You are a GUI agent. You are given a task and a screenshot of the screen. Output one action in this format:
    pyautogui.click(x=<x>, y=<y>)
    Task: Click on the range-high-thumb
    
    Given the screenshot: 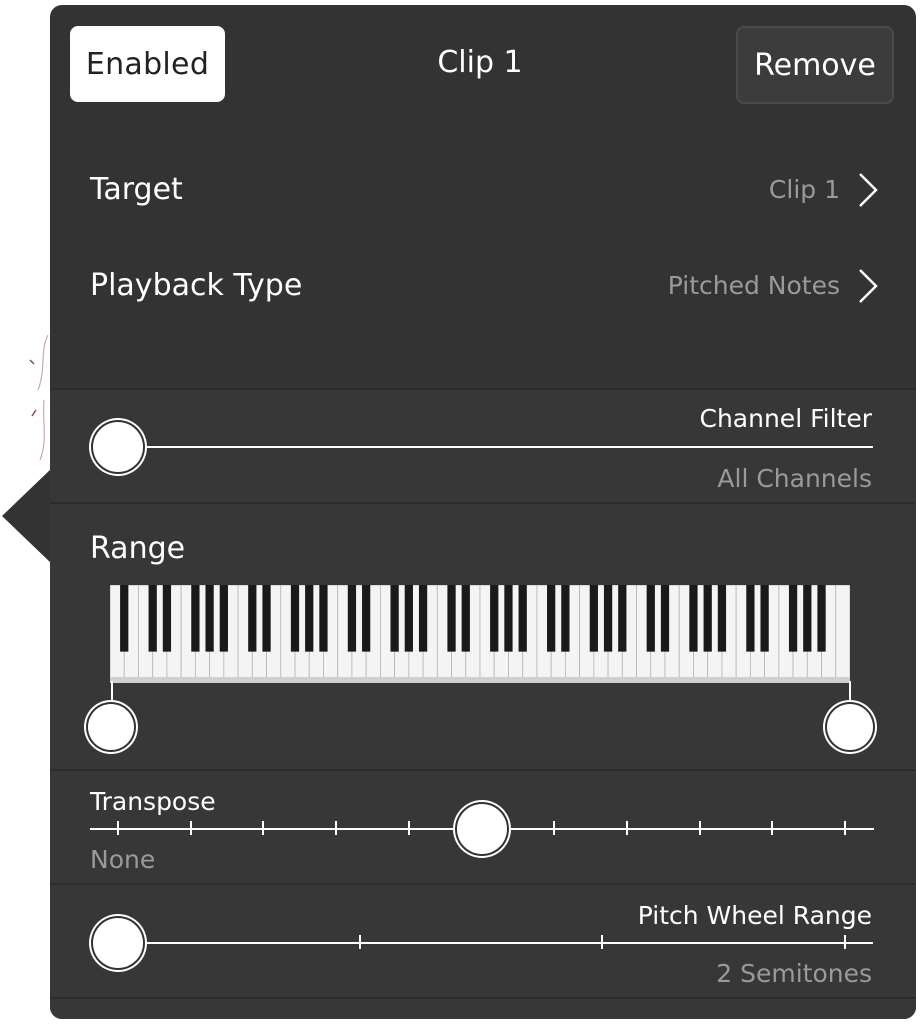 What is the action you would take?
    pyautogui.click(x=850, y=727)
    